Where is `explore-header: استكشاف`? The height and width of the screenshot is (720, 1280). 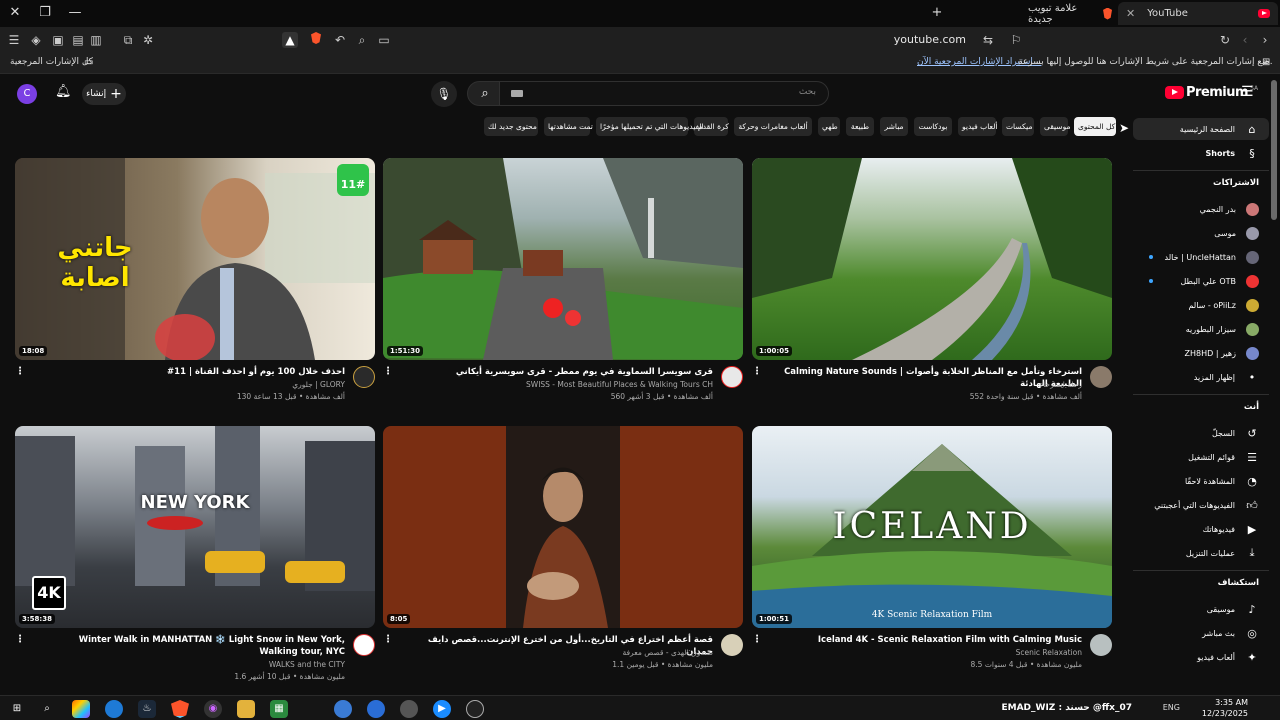
explore-header: استكشاف is located at coordinates (1238, 583).